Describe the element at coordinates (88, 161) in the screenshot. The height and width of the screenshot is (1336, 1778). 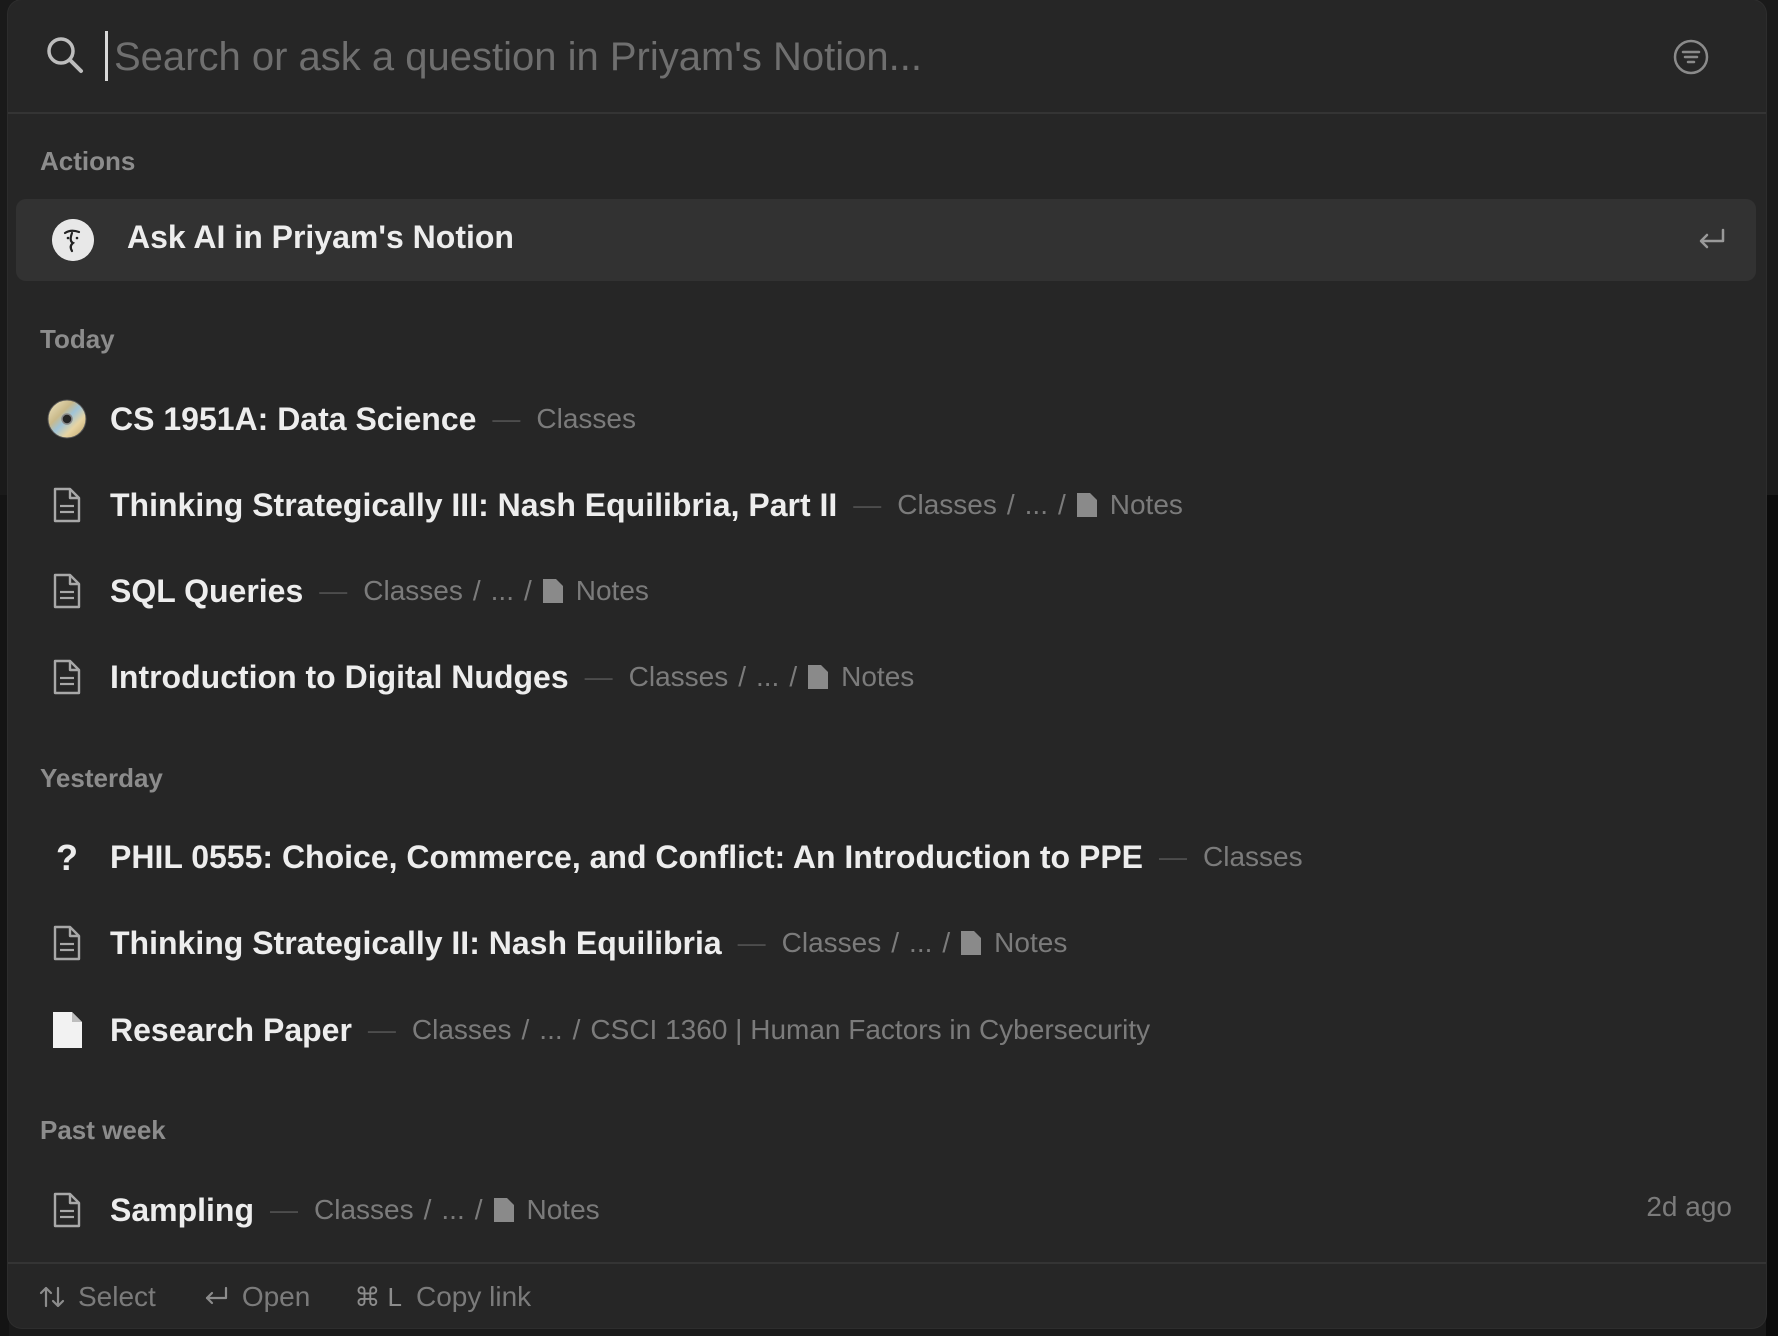
I see `section-label-actions: Actions` at that location.